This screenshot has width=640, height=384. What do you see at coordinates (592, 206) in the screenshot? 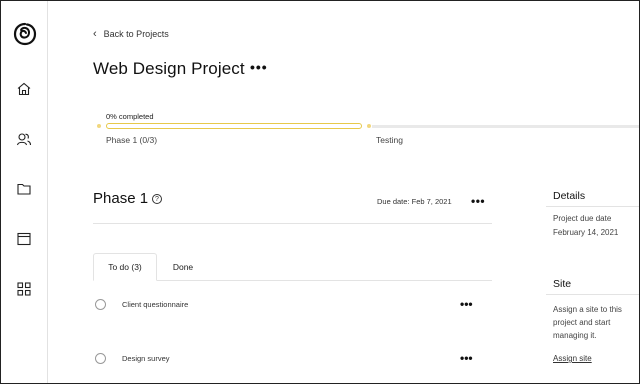
I see `details-divider` at bounding box center [592, 206].